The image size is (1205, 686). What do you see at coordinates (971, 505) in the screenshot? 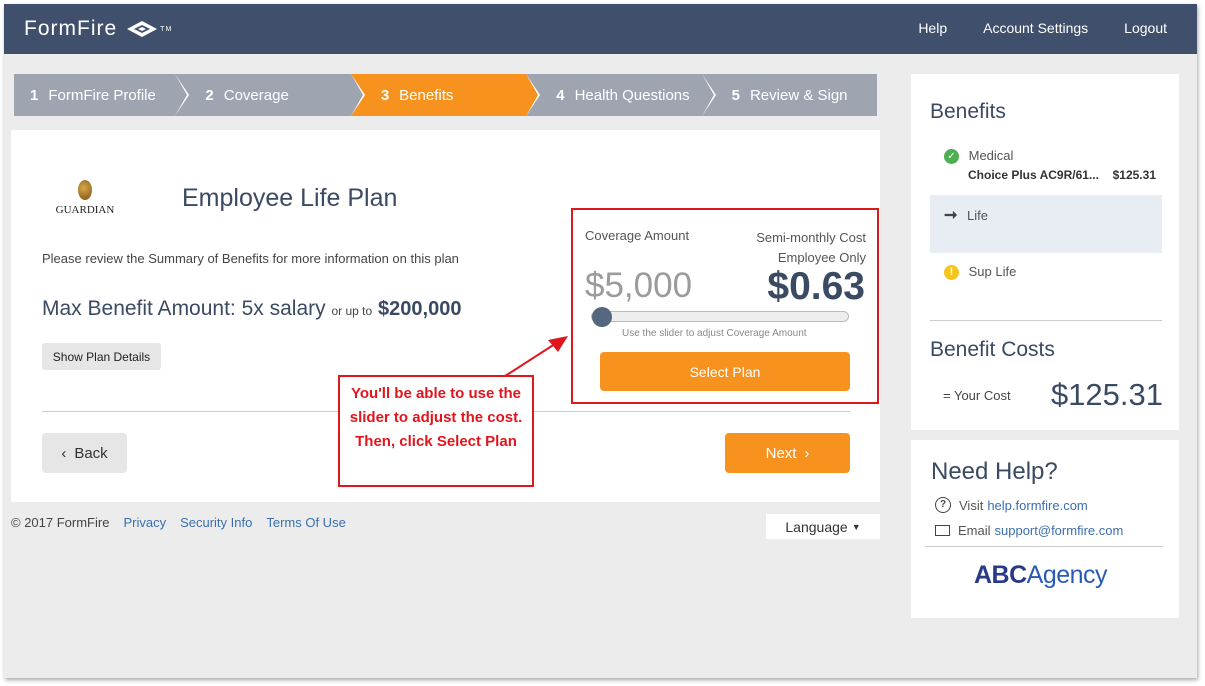
I see `visit-label: Visit` at bounding box center [971, 505].